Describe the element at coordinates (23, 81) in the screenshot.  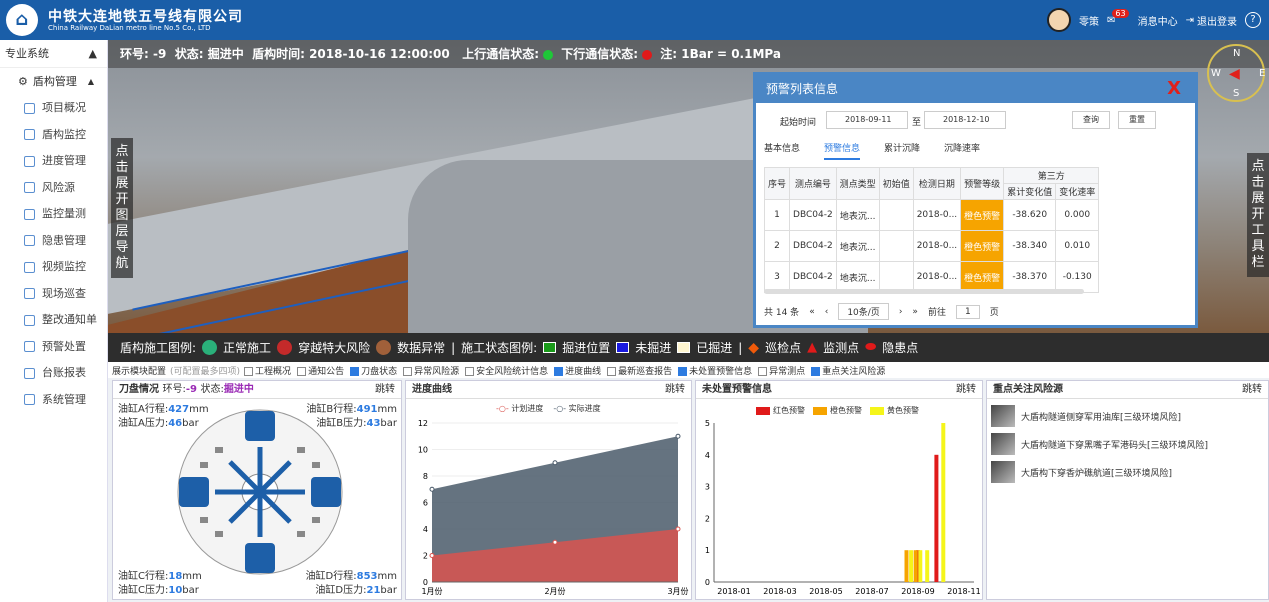
I see `gear-icon: ⚙` at that location.